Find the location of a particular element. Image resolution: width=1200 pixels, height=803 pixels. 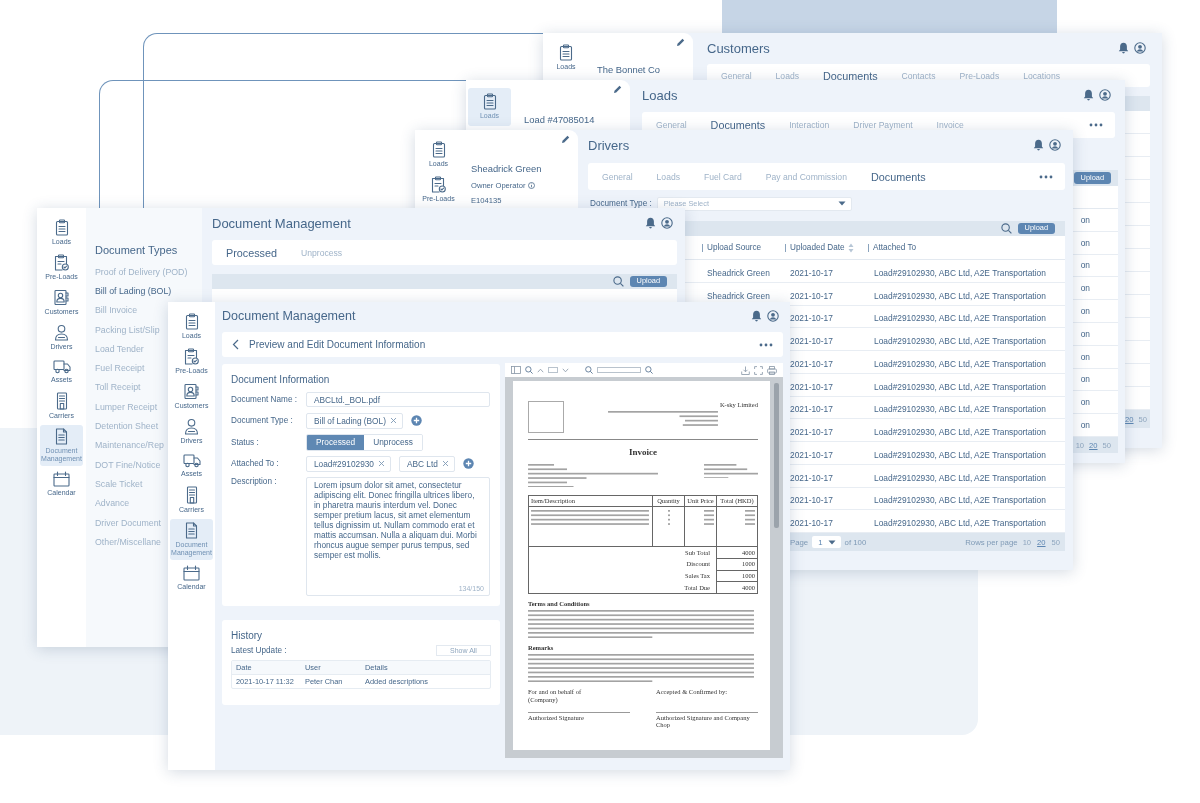

selected-tag: Bill of Lading (BOL) is located at coordinates (354, 420).